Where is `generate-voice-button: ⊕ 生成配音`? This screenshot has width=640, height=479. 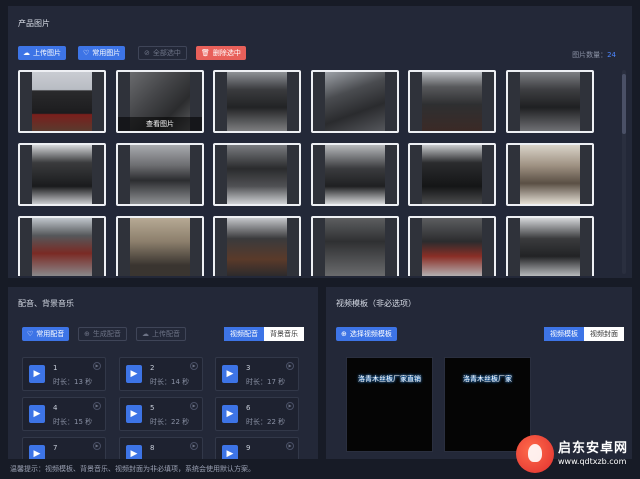 generate-voice-button: ⊕ 生成配音 is located at coordinates (102, 334).